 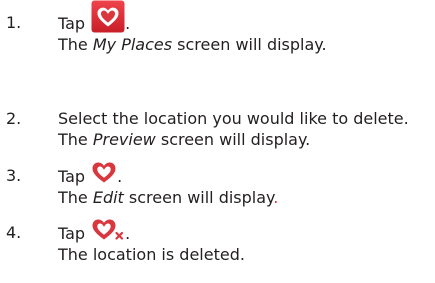 I want to click on step-4-number: 4., so click(x=14, y=232).